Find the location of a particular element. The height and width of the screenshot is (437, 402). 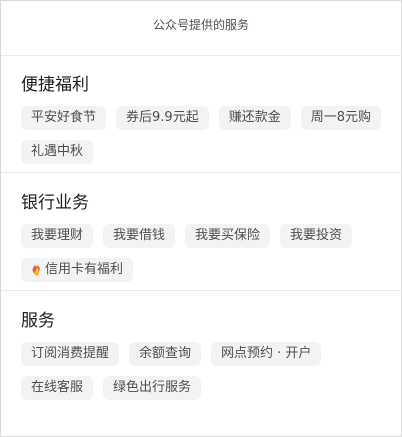

service-item-borrow-money: 我要借钱 is located at coordinates (139, 236).